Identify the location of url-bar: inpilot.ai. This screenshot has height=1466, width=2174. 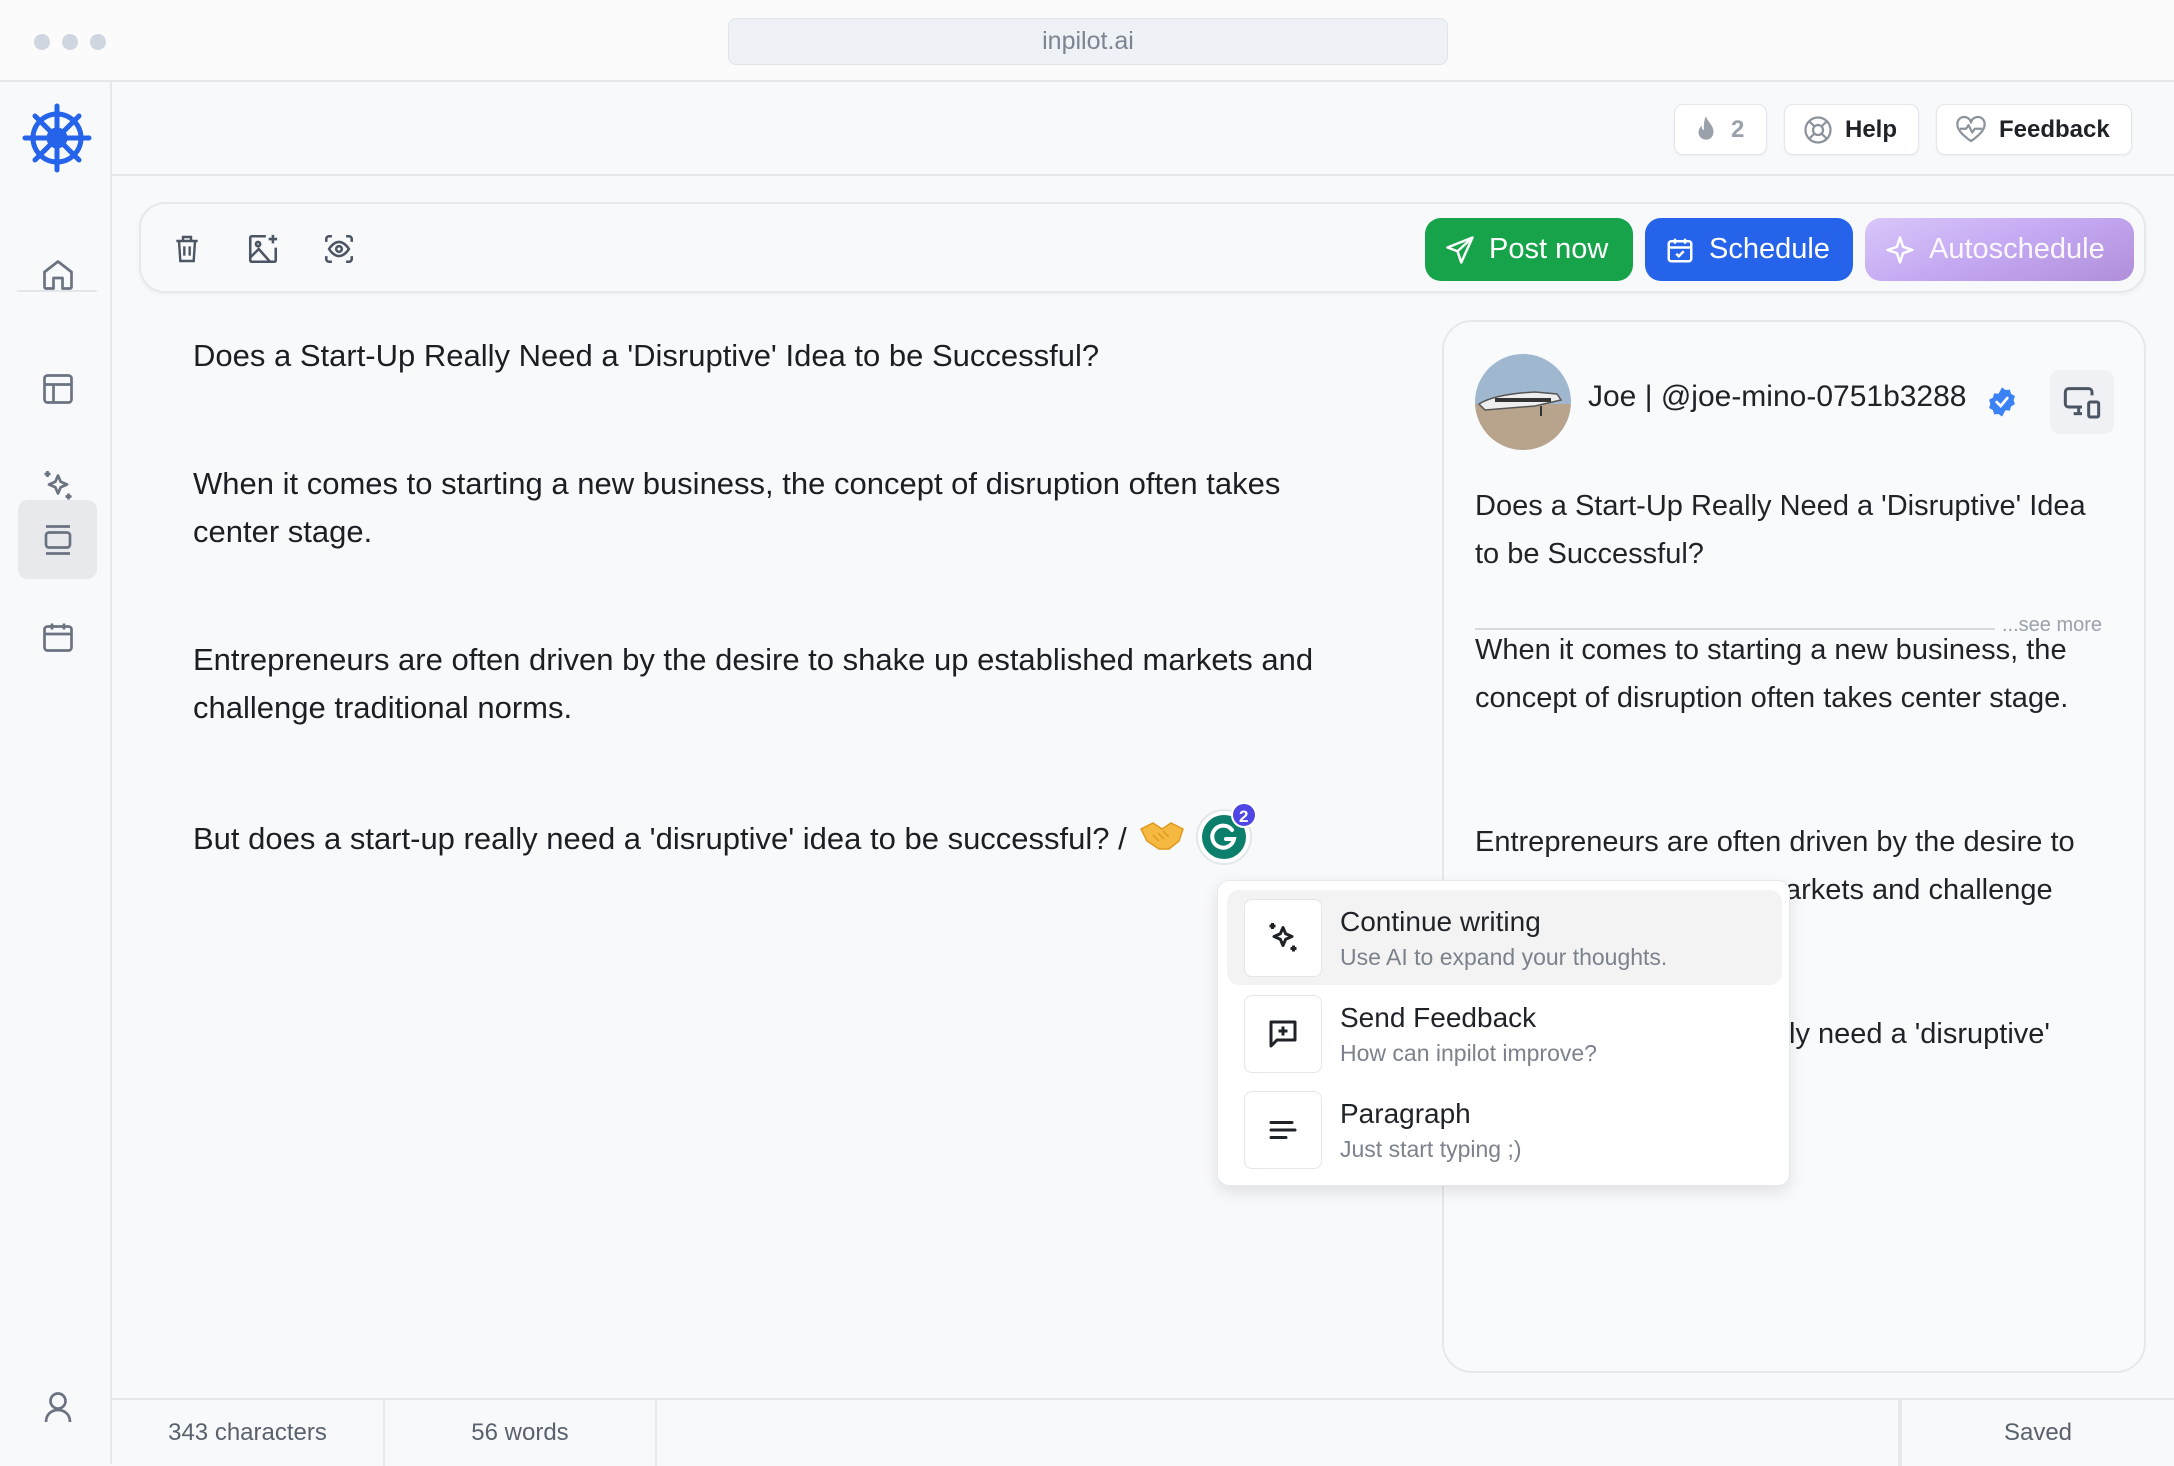
(1088, 41).